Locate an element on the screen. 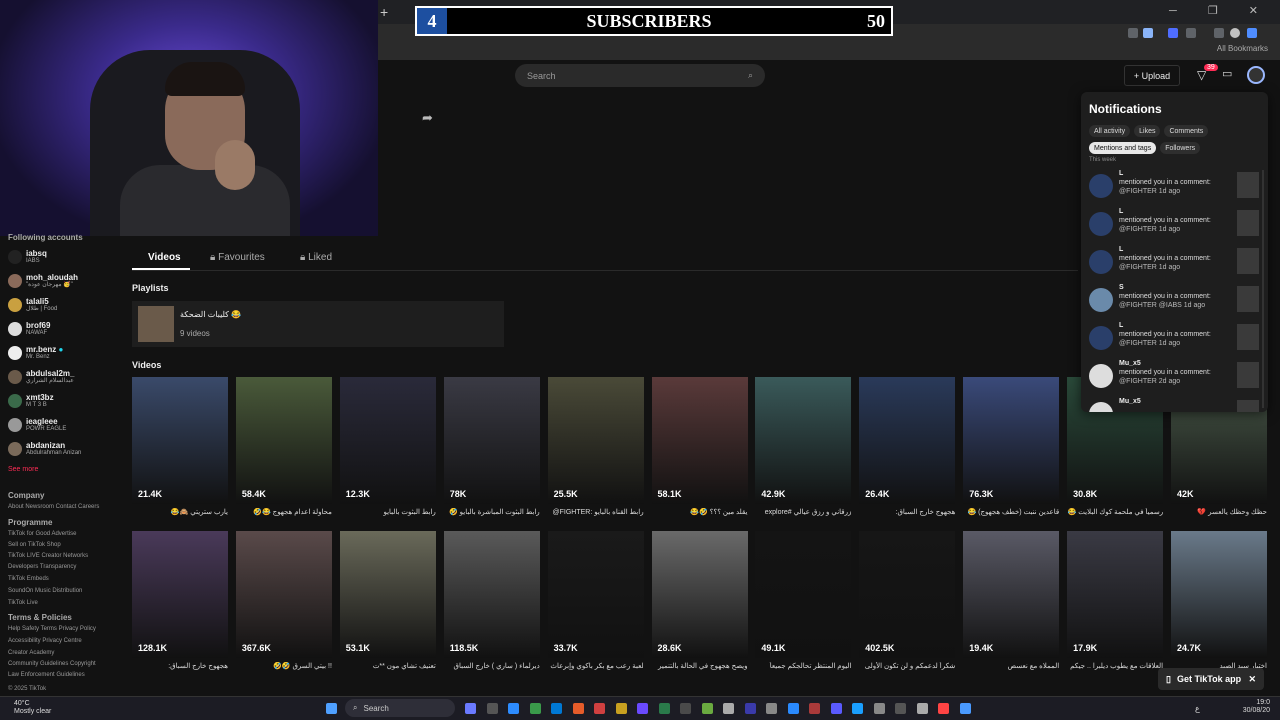 This screenshot has height=720, width=1280. programme-link: Developers Transparency is located at coordinates (42, 567).